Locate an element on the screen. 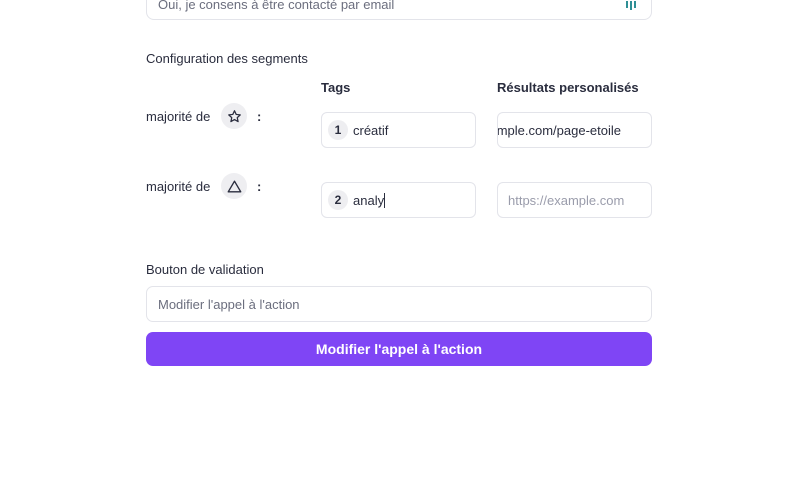  cta-button-label: Modifier l'appel à l'action is located at coordinates (399, 349).